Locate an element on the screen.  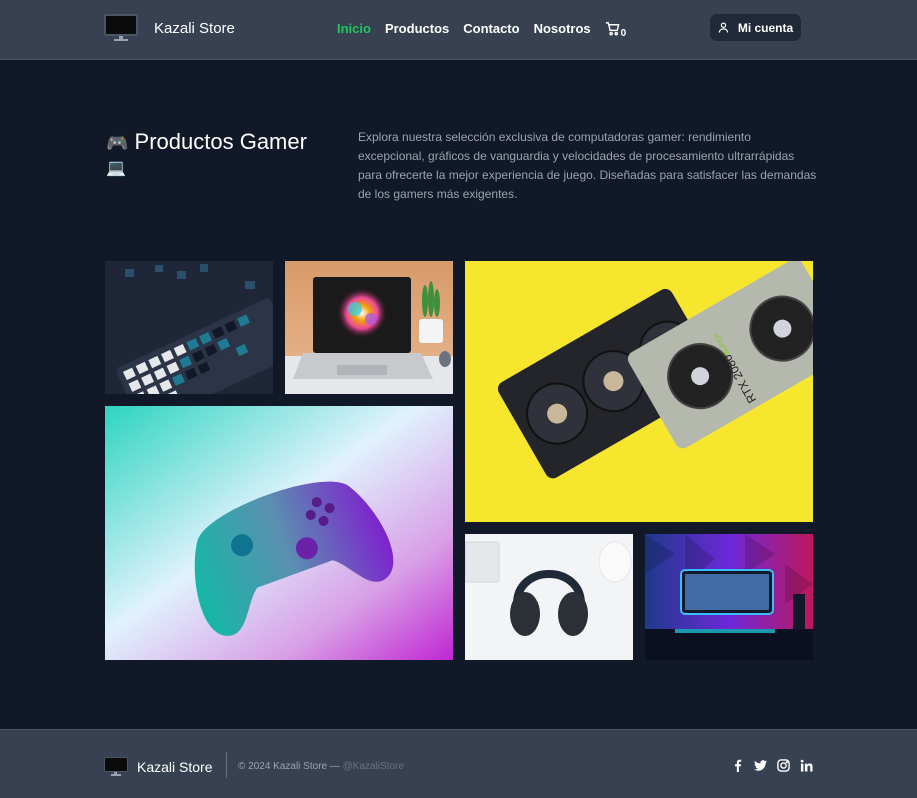
gallery-image-laptop is located at coordinates (369, 327).